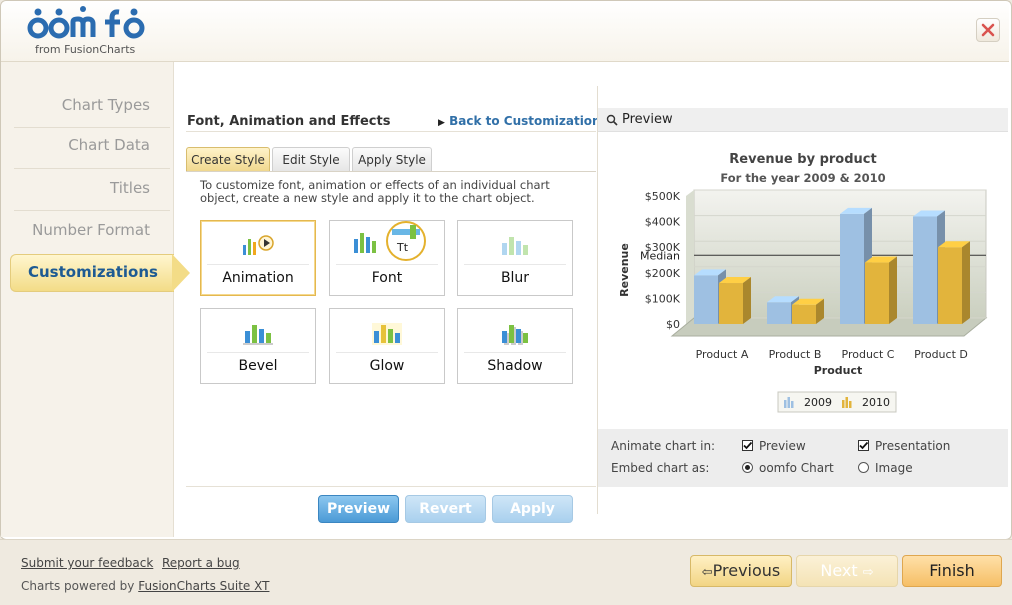  Describe the element at coordinates (515, 346) in the screenshot. I see `style-card-shadow: Shadow` at that location.